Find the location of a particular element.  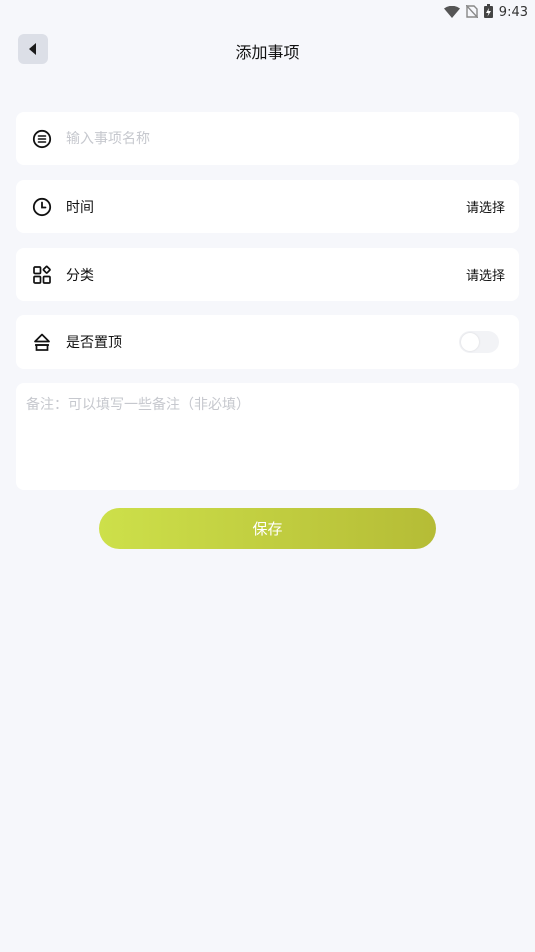

no-sim-icon is located at coordinates (472, 12).